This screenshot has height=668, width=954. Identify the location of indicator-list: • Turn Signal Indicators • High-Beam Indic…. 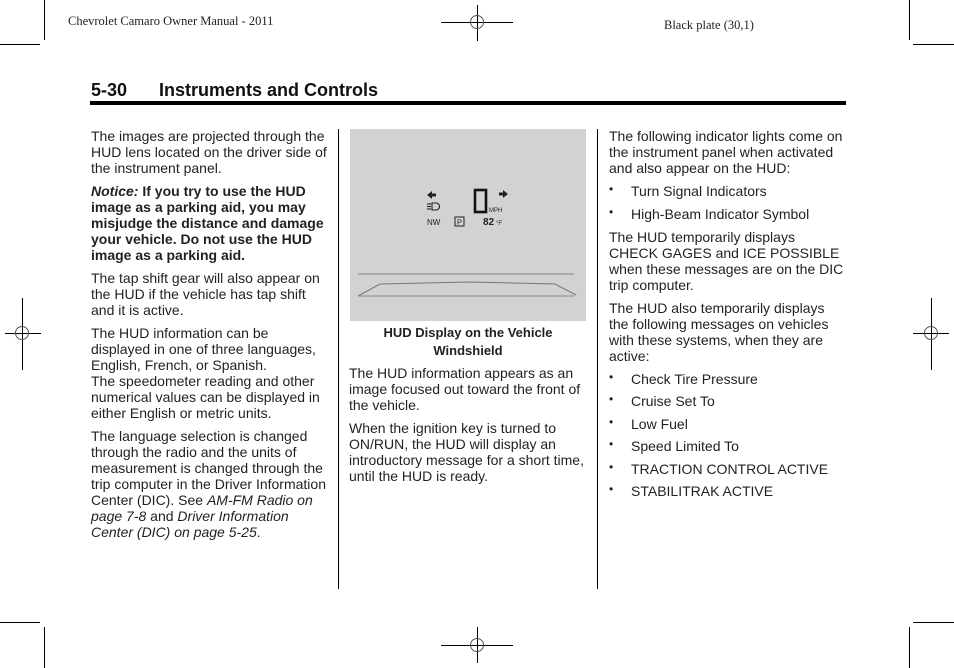
(727, 202).